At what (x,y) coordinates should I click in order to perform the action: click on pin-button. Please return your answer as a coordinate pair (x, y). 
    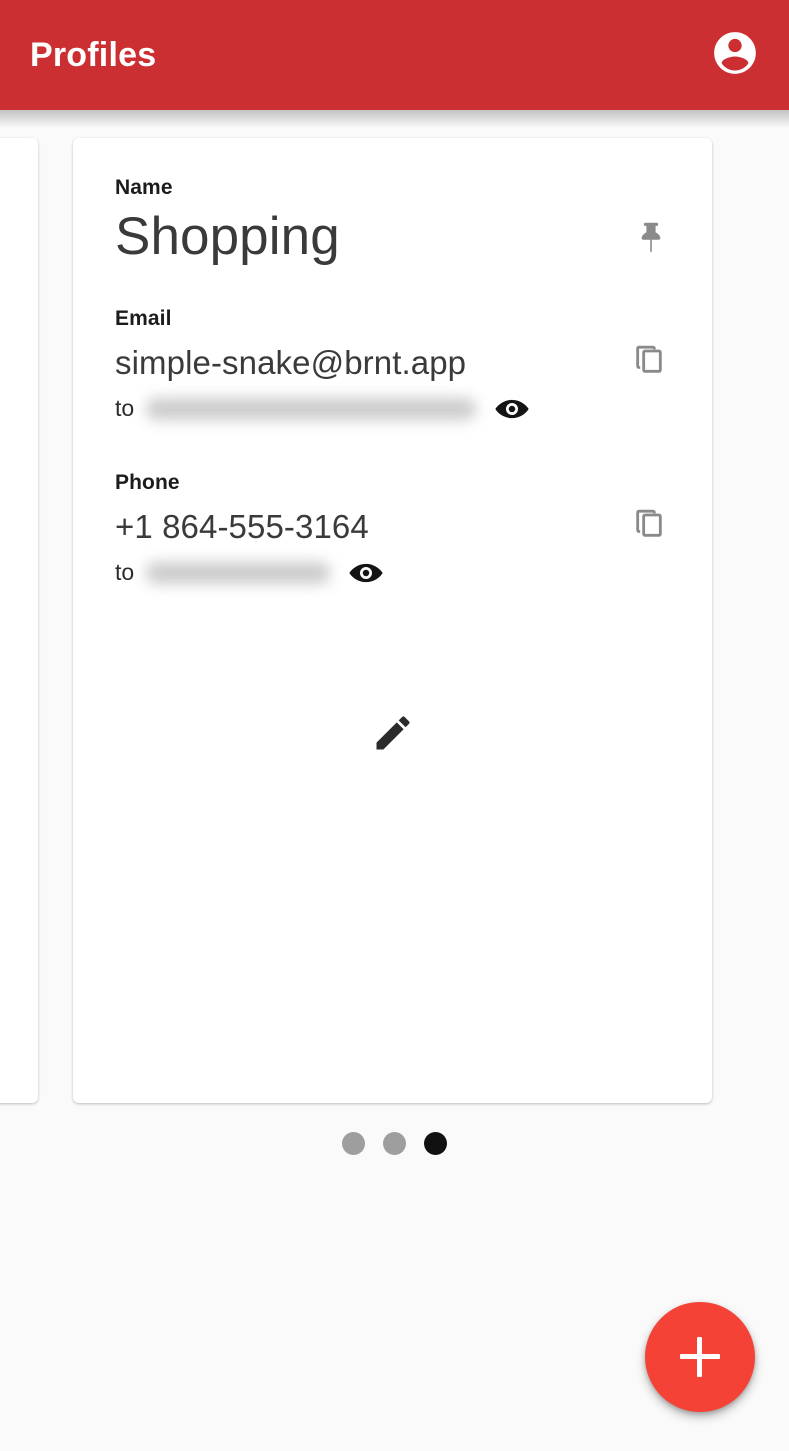
    Looking at the image, I should click on (651, 237).